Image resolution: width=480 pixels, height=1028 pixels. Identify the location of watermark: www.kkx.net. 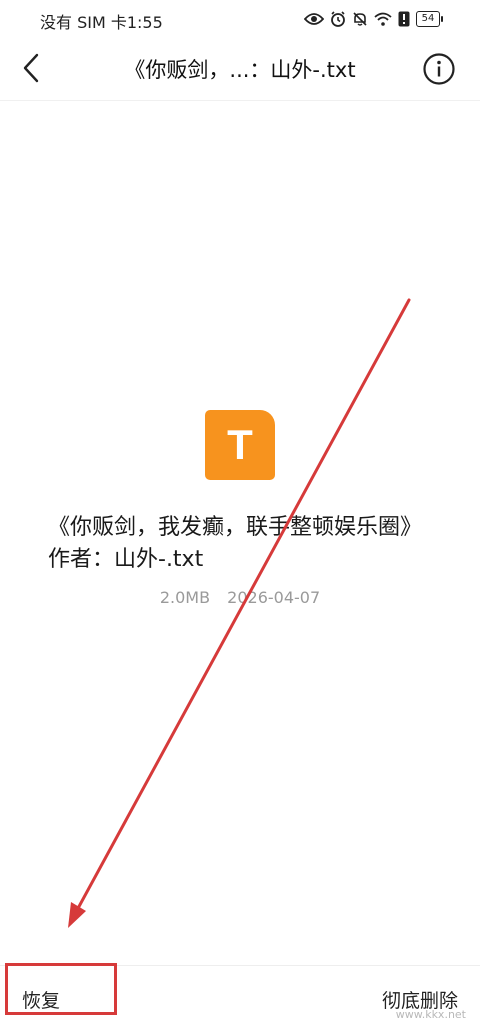
(430, 1014).